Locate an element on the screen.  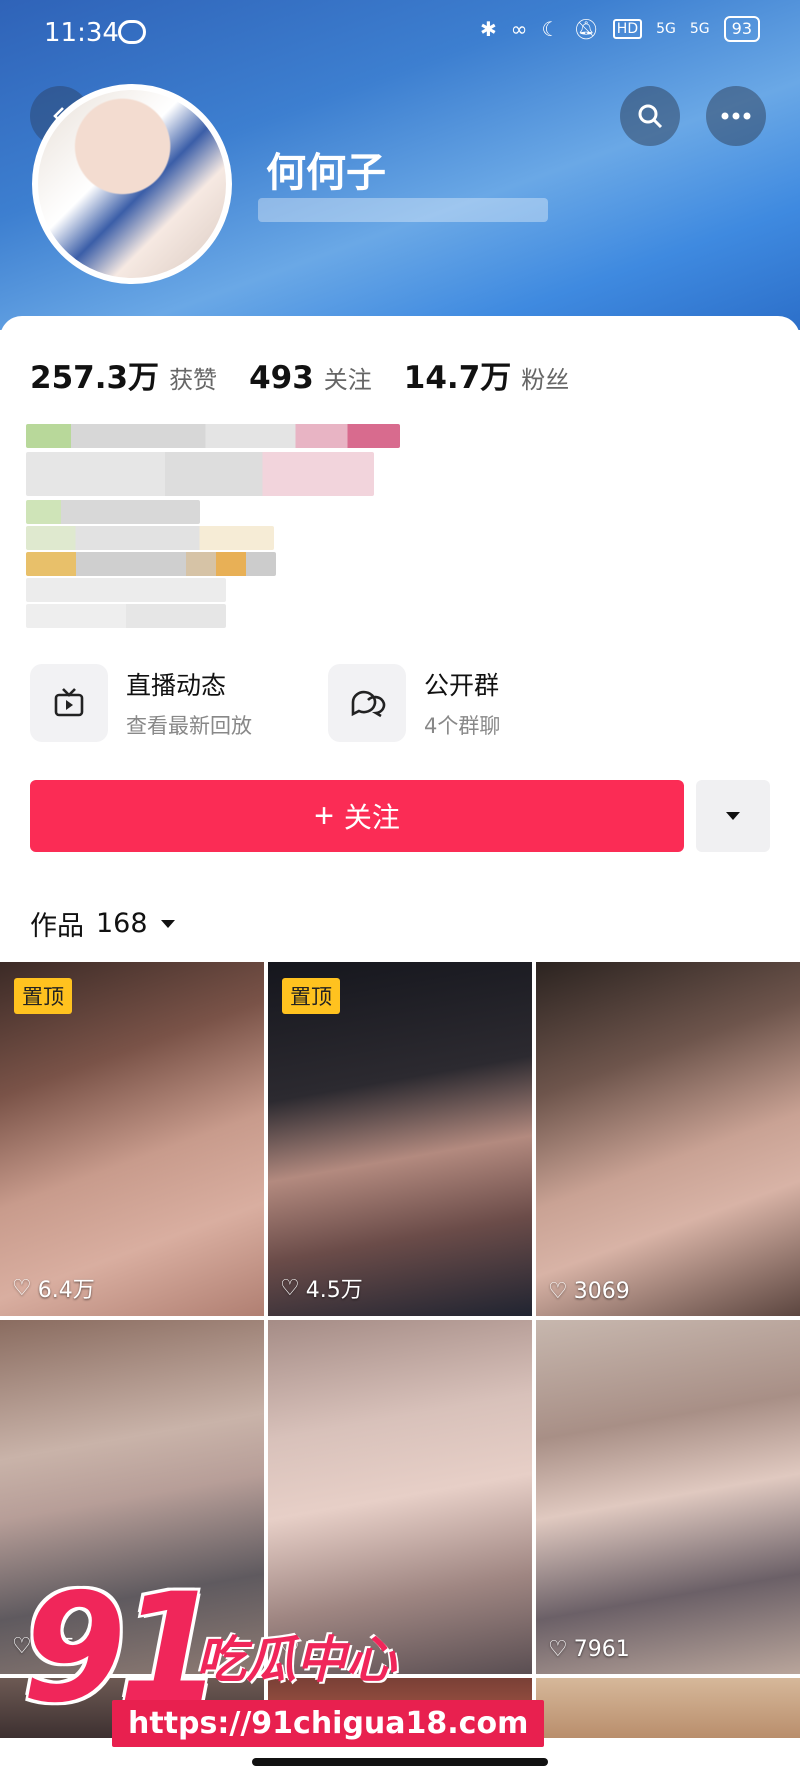
video-thumbnail: 置顶 ♡ 4.5万 is located at coordinates (400, 1139).